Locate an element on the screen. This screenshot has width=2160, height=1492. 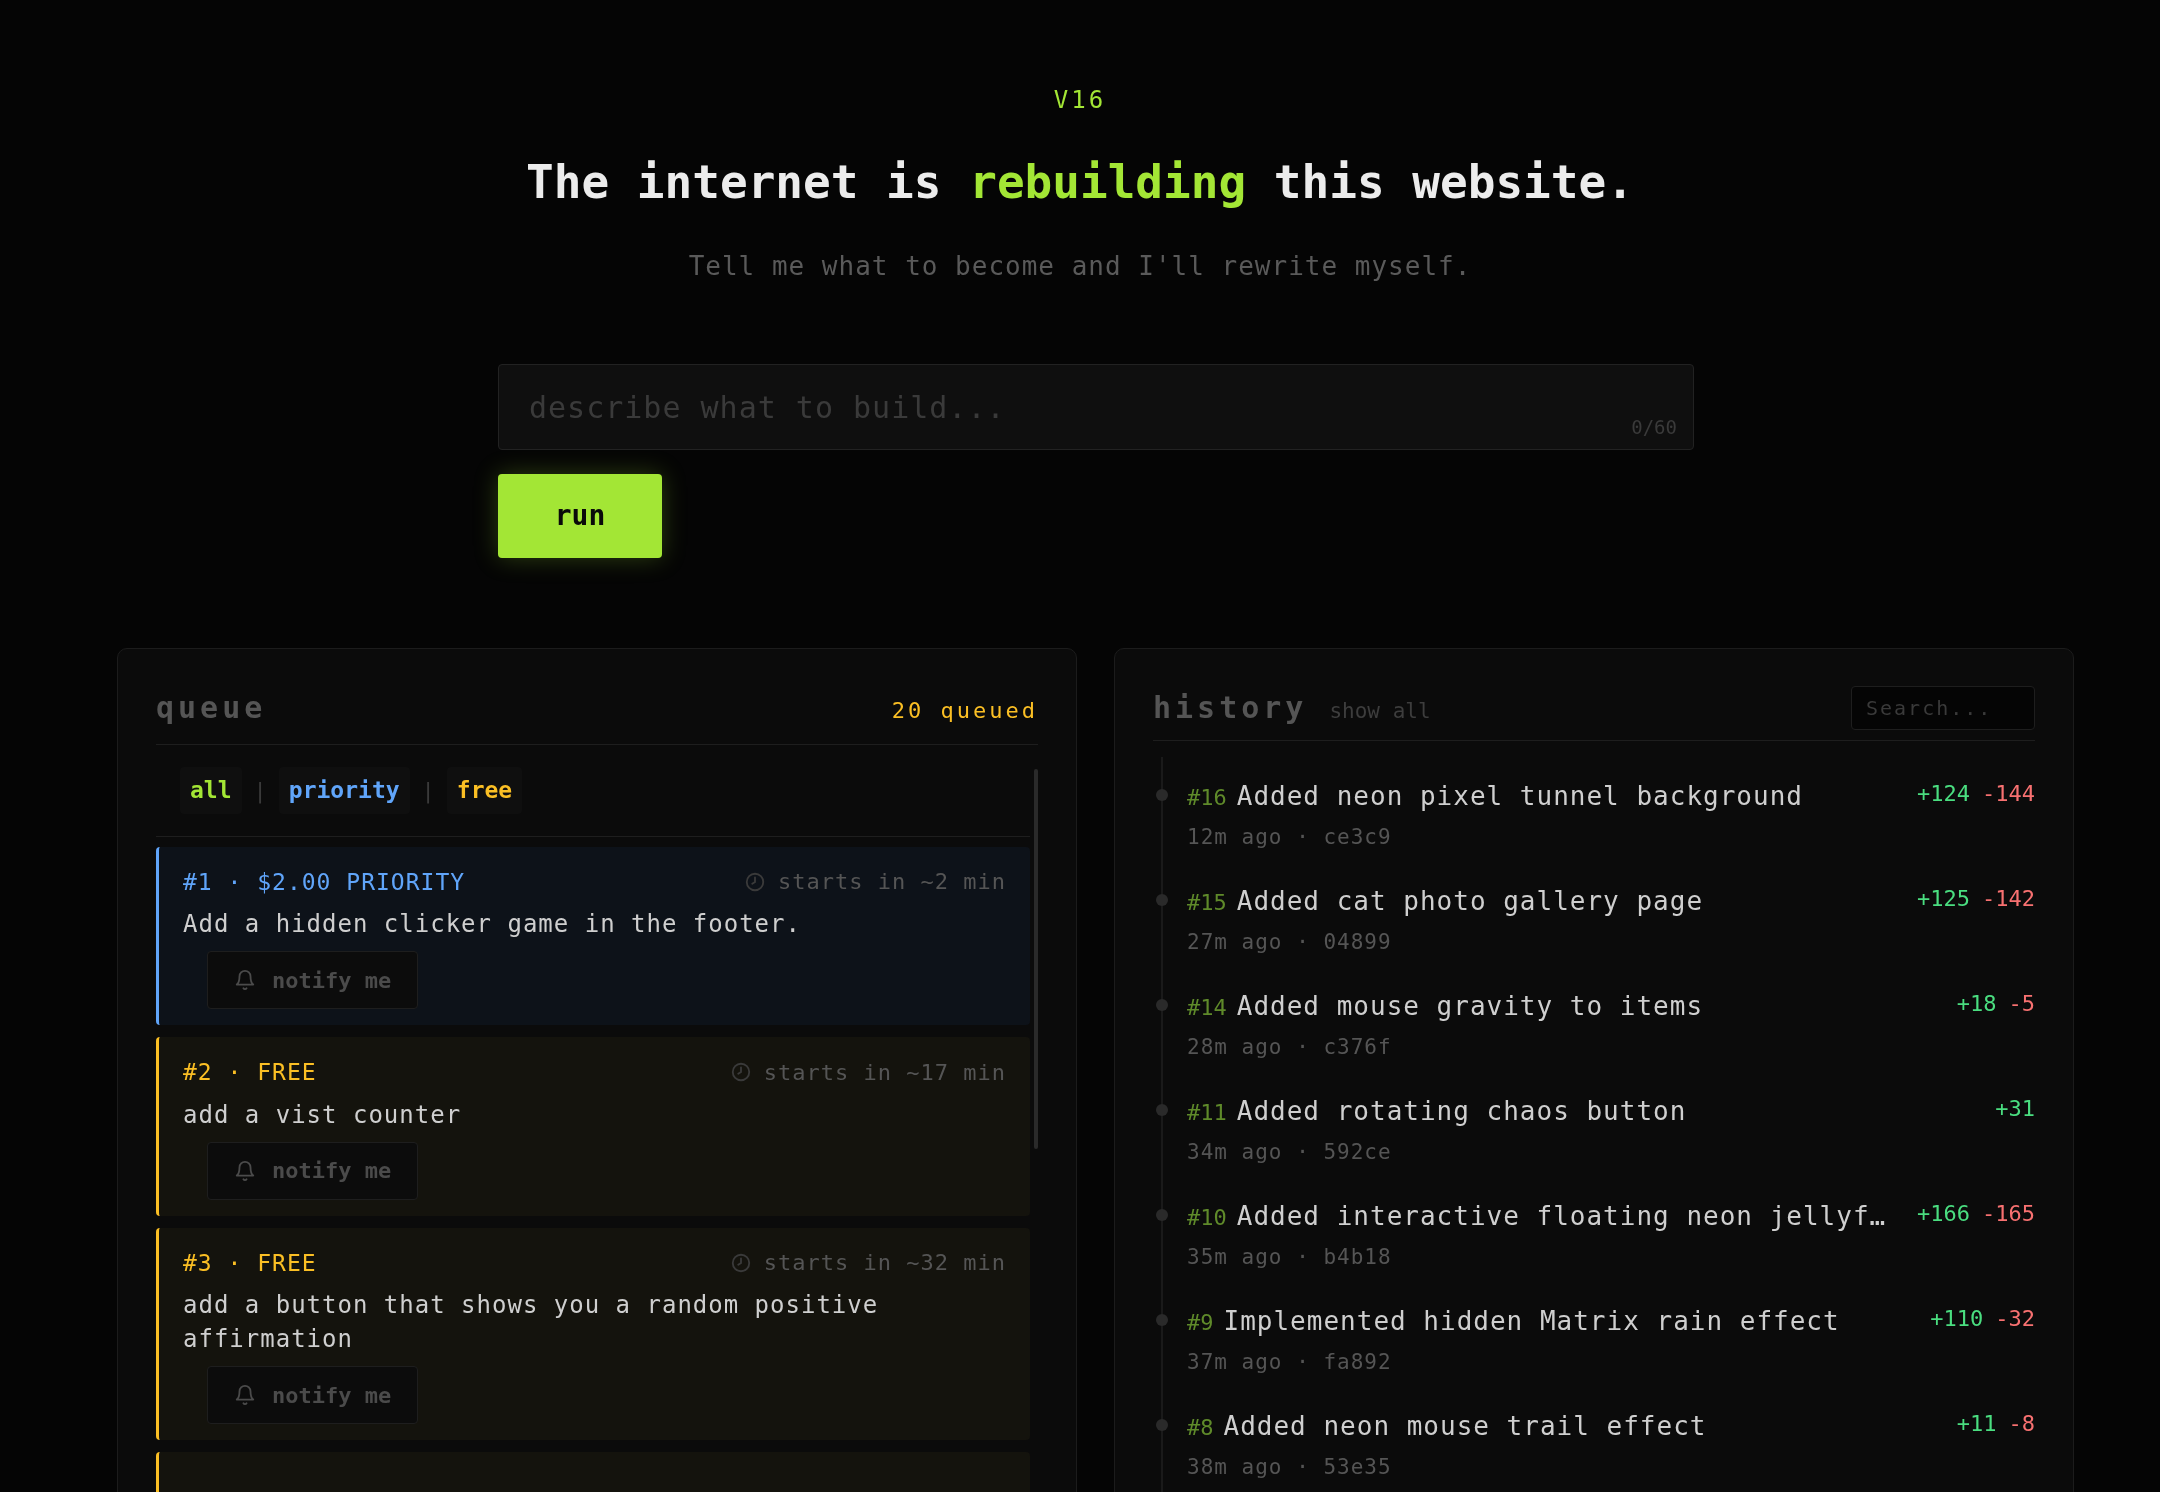
history-meta: 28m ago · c376f is located at coordinates (1290, 1047).